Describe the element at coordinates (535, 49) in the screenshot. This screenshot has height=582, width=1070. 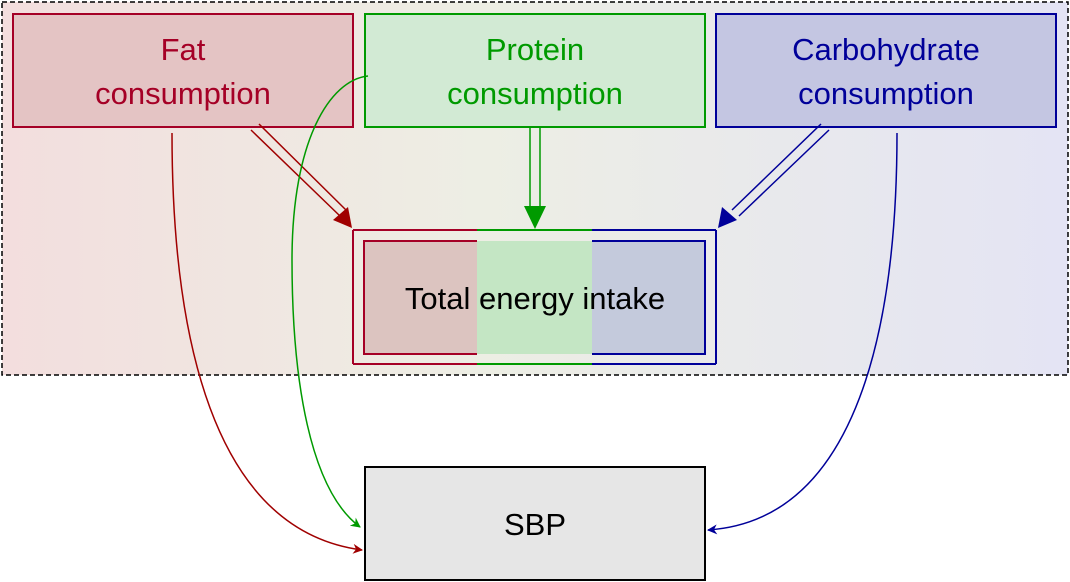
I see `protein-label-line1: Protein` at that location.